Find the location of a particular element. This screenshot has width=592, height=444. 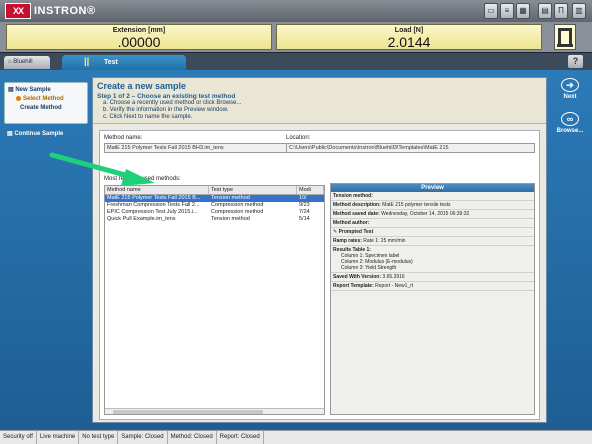

location-label: Location: is located at coordinates (298, 138).